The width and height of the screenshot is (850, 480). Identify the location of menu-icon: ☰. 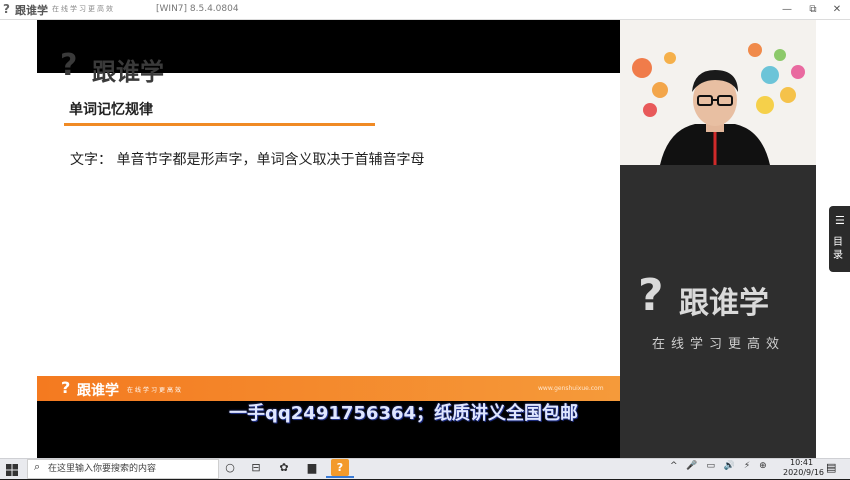
(840, 220).